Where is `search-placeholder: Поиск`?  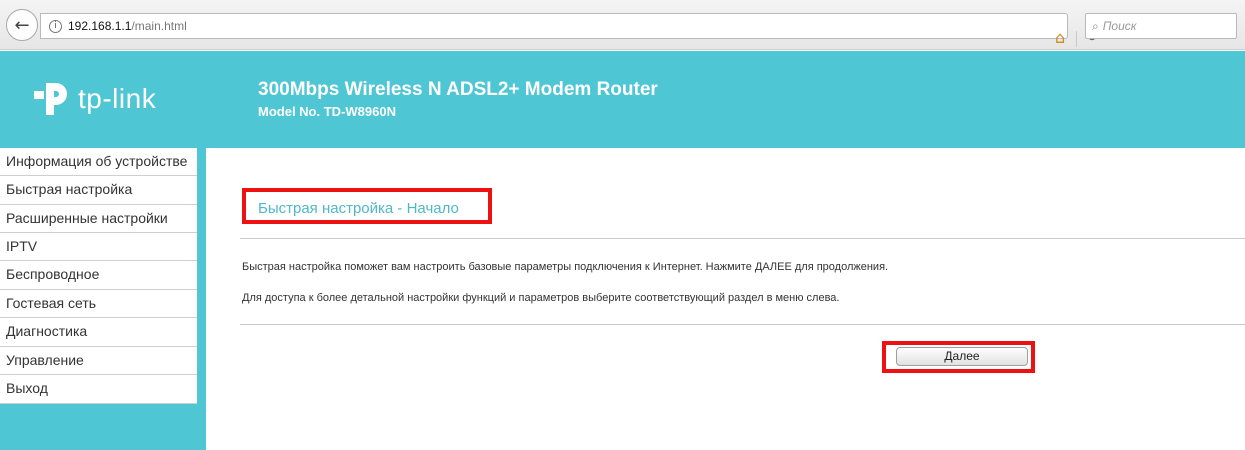
search-placeholder: Поиск is located at coordinates (1119, 26).